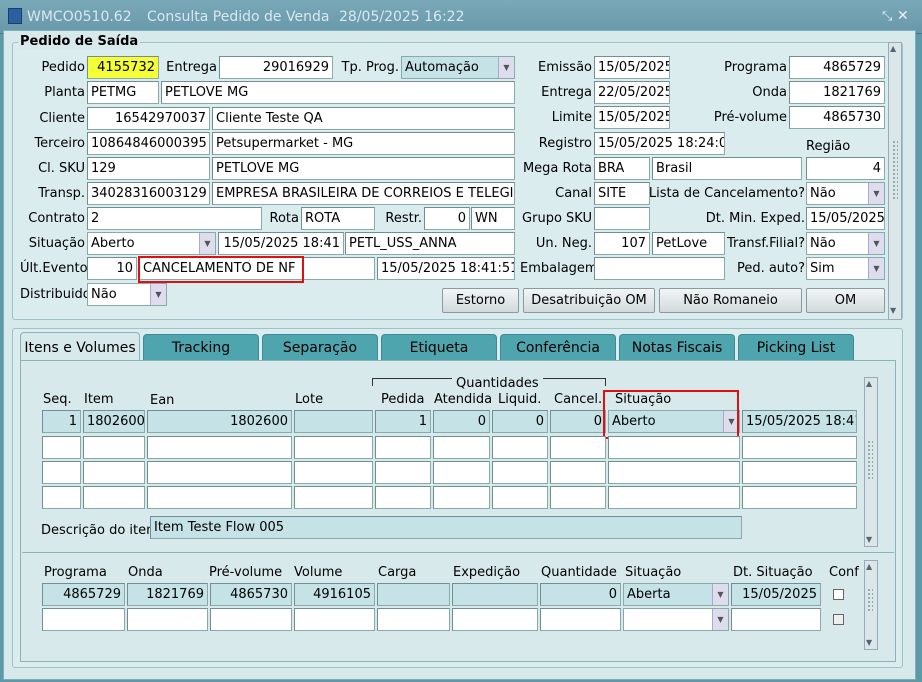  What do you see at coordinates (363, 118) in the screenshot?
I see `cliente-name-field: Cliente Teste QA` at bounding box center [363, 118].